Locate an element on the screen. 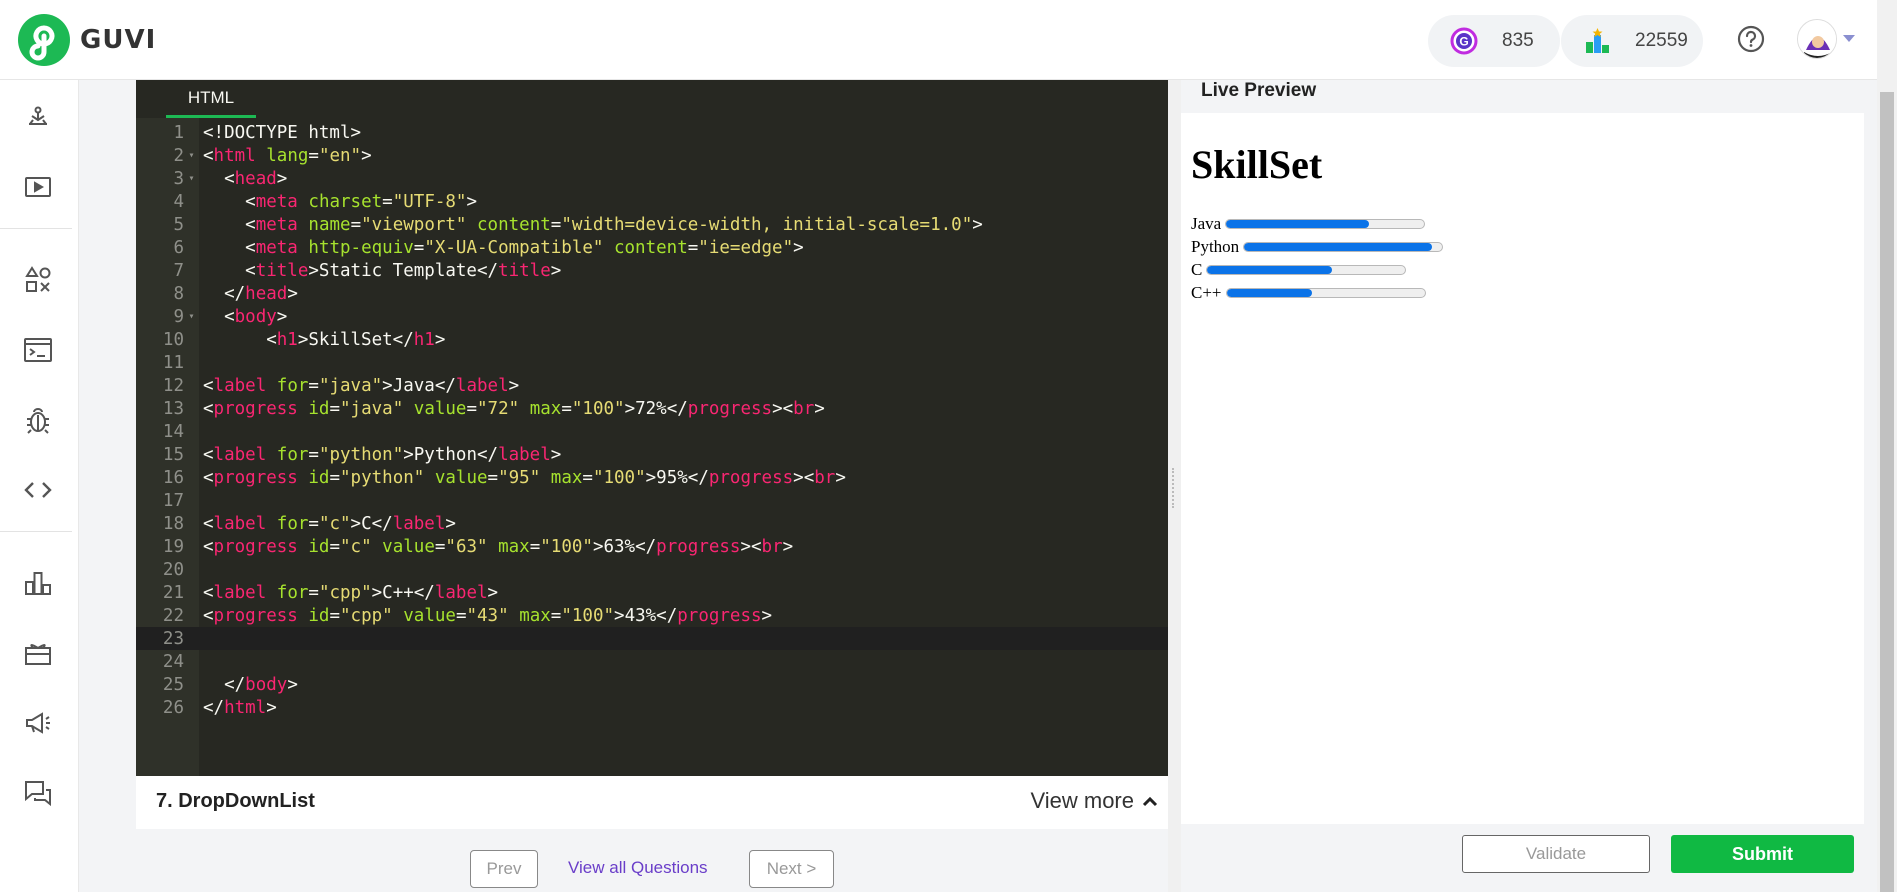  sidebar-item-compiler is located at coordinates (38, 350).